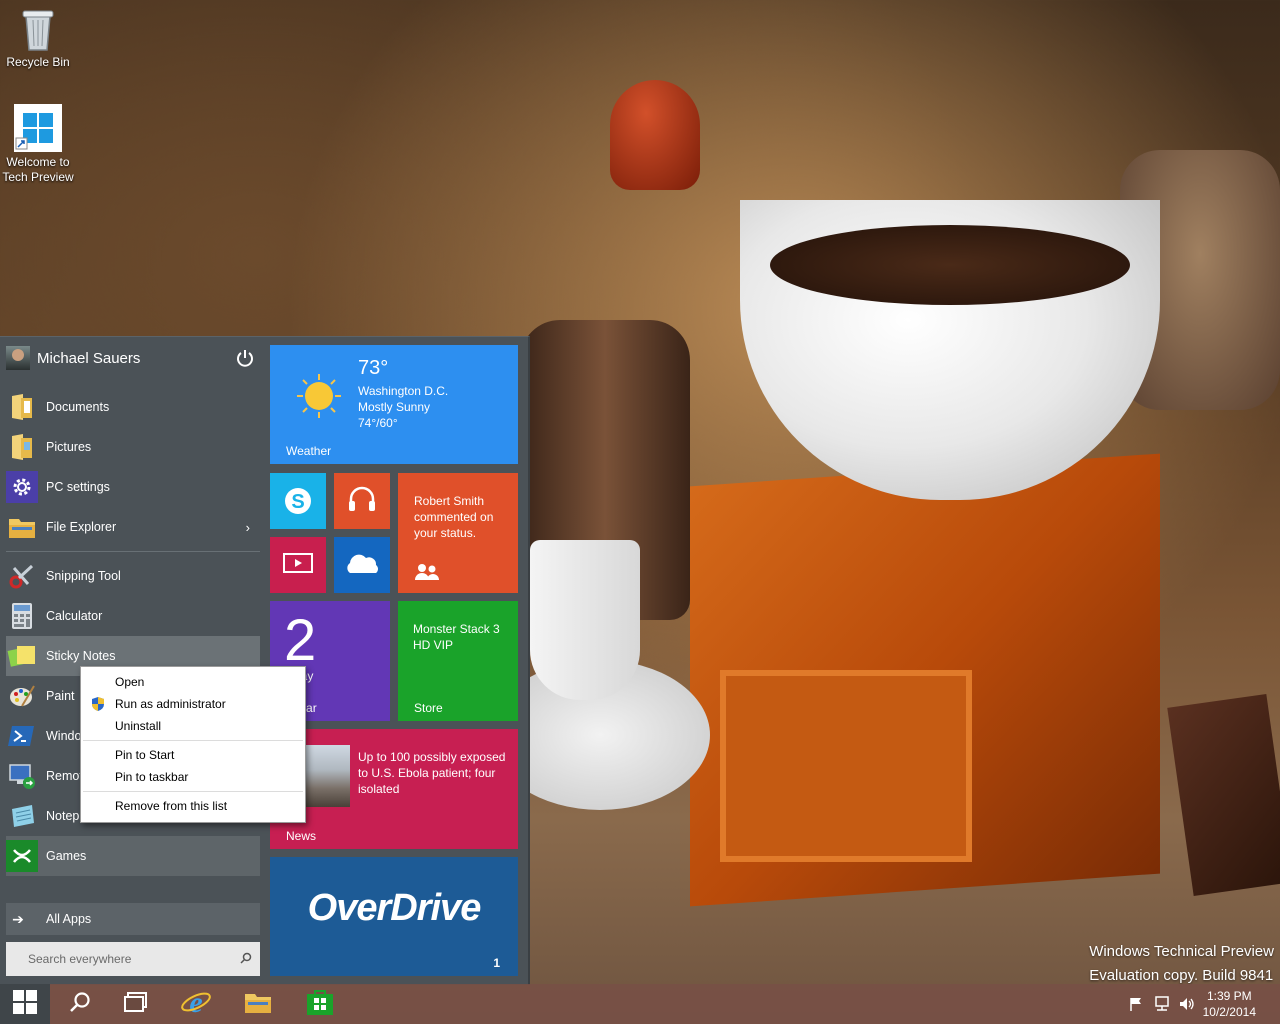 This screenshot has height=1024, width=1280. What do you see at coordinates (950, 265) in the screenshot?
I see `wallpaper-coffee-beans` at bounding box center [950, 265].